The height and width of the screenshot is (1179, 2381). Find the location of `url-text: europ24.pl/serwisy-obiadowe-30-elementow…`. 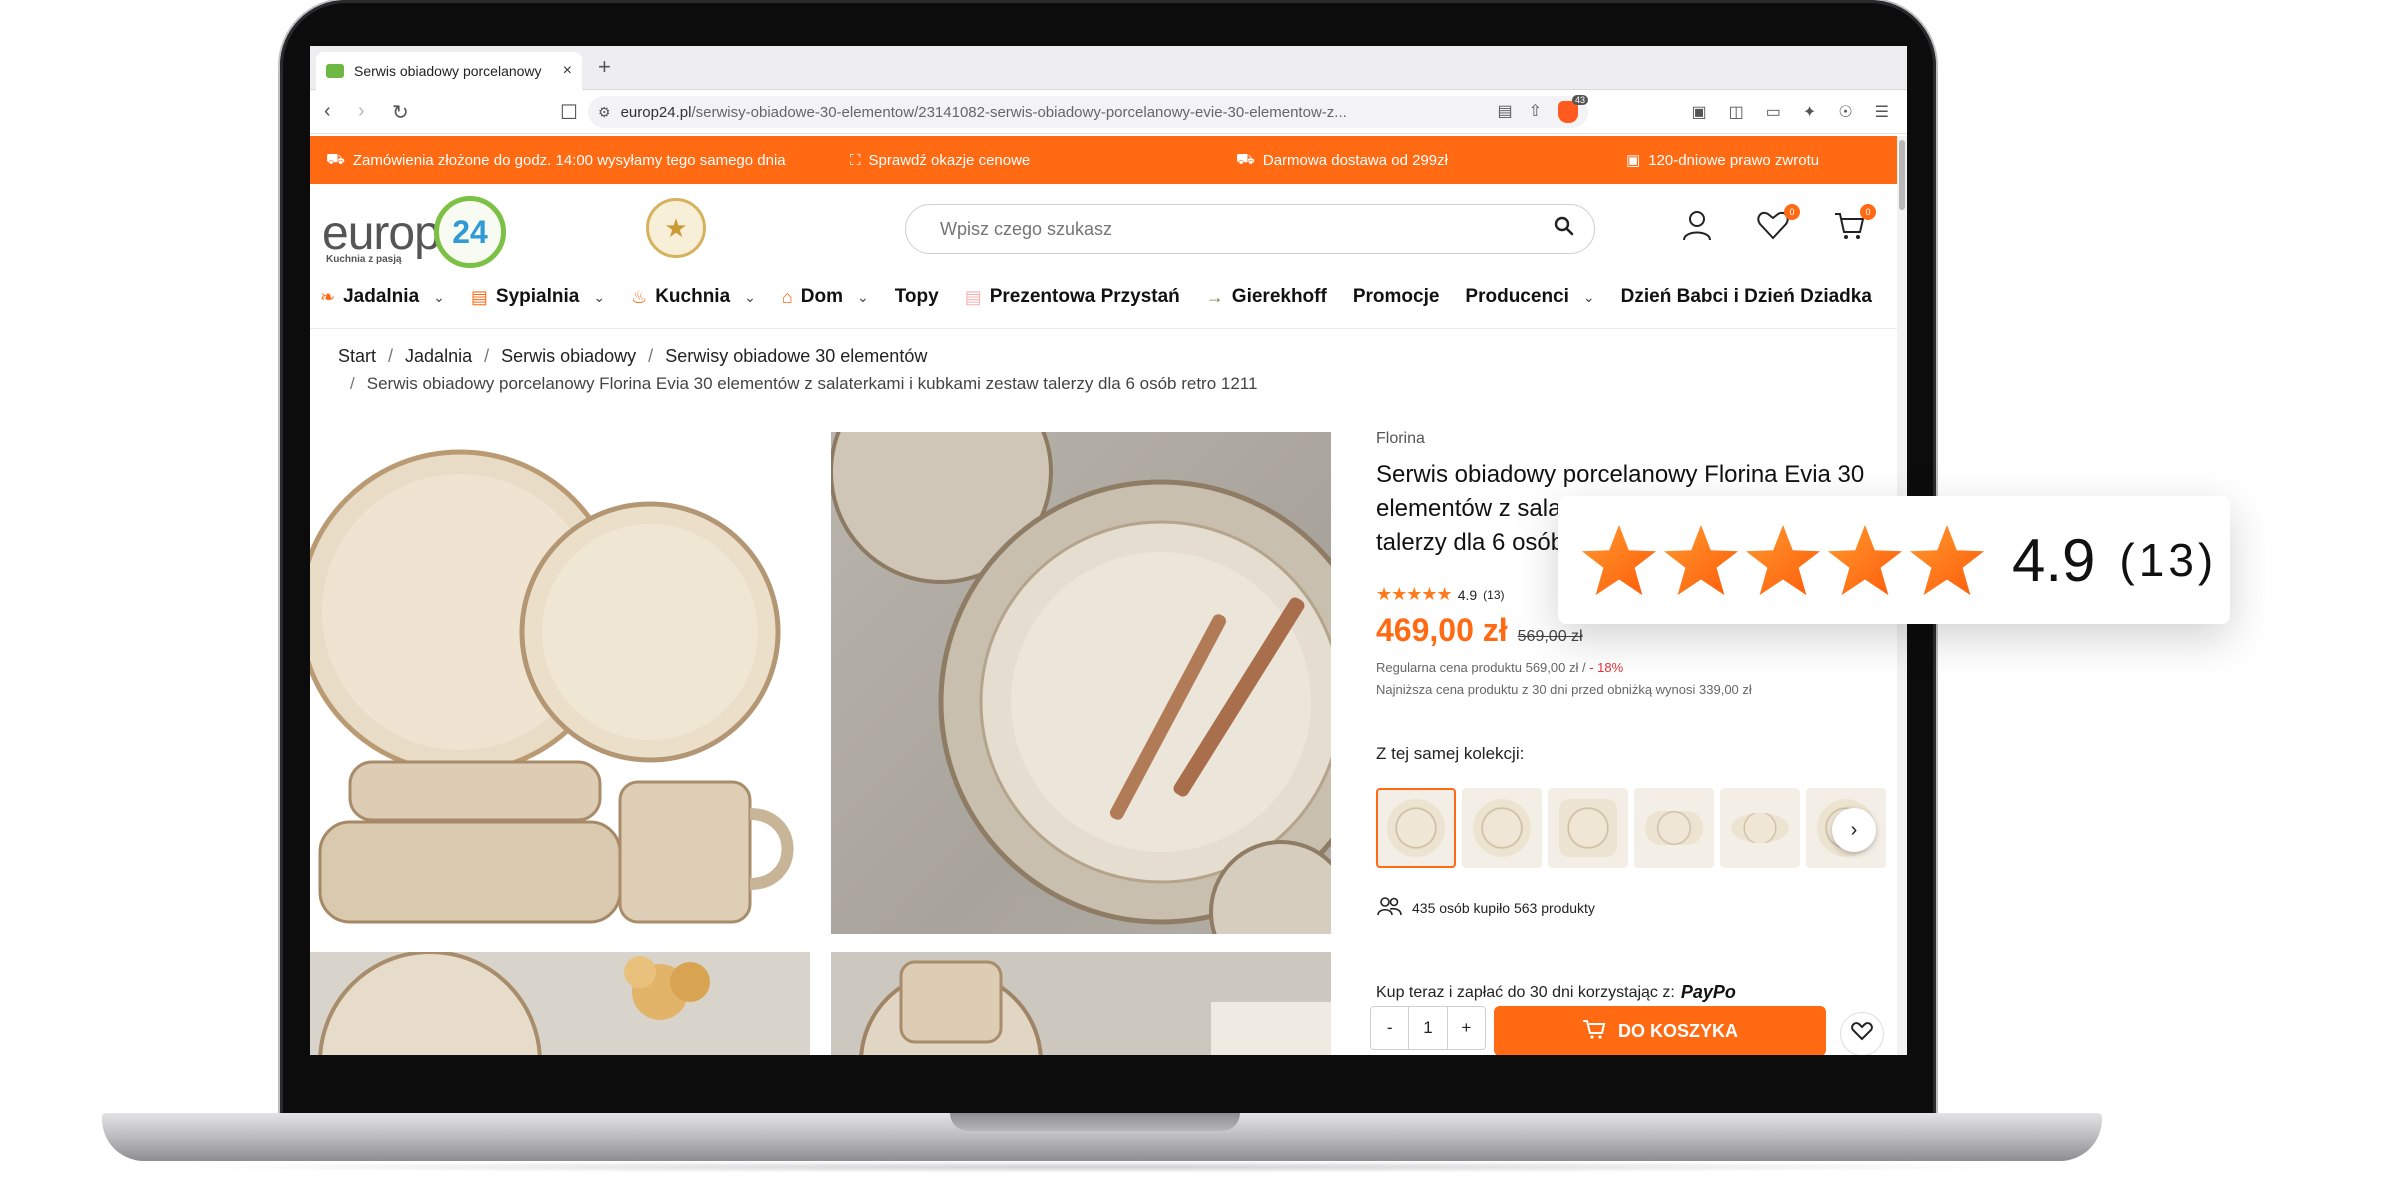

url-text: europ24.pl/serwisy-obiadowe-30-elementow… is located at coordinates (1059, 112).